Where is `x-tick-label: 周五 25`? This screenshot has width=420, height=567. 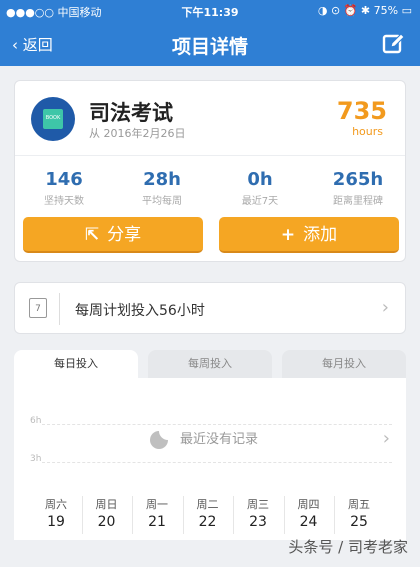 x-tick-label: 周五 25 is located at coordinates (359, 513).